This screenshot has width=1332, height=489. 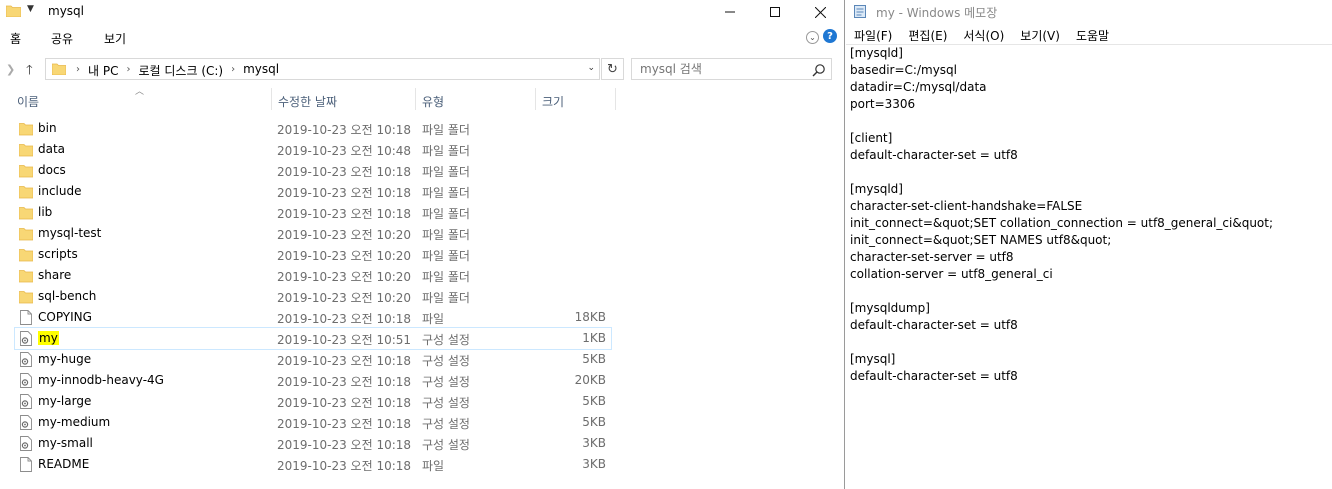 I want to click on file-row: data 2019-10-23 오전 10:48 파일 폴더, so click(x=313, y=149).